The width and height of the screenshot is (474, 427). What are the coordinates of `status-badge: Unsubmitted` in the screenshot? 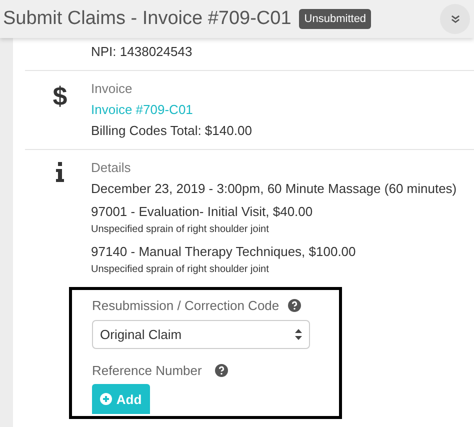 It's located at (335, 19).